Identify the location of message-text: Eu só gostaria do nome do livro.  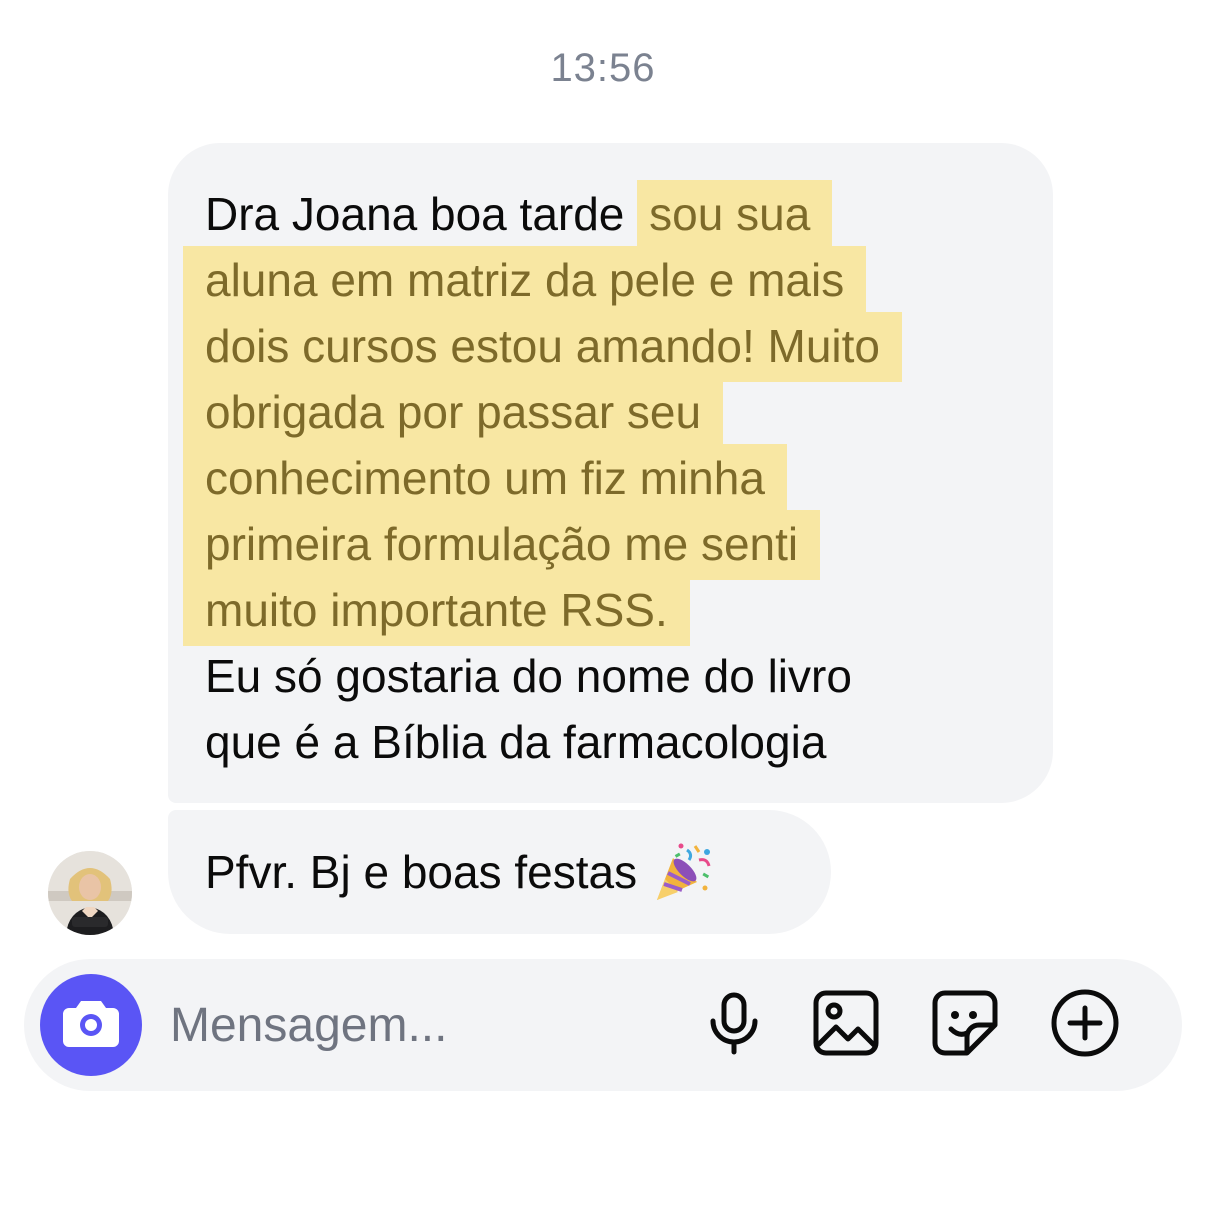
(528, 676).